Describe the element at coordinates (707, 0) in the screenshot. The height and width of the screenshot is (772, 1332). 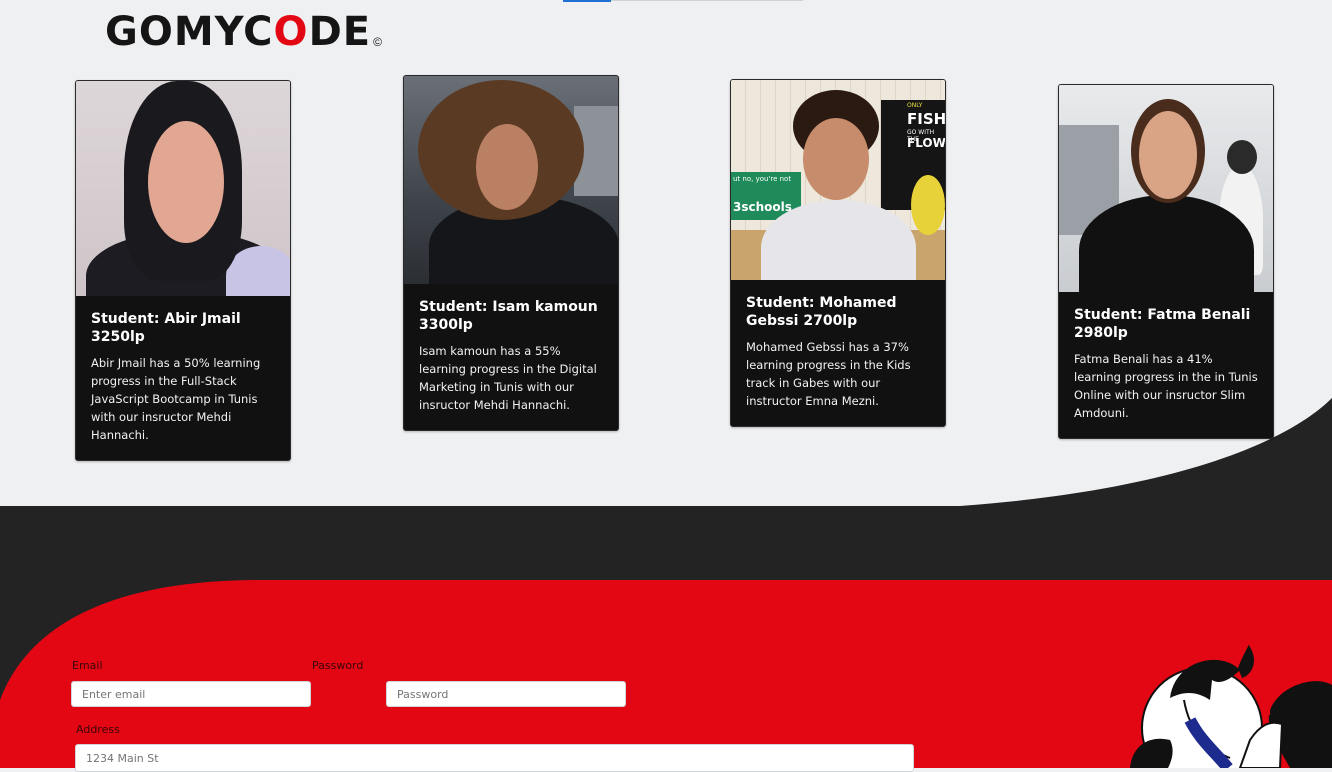
I see `top-nav-line` at that location.